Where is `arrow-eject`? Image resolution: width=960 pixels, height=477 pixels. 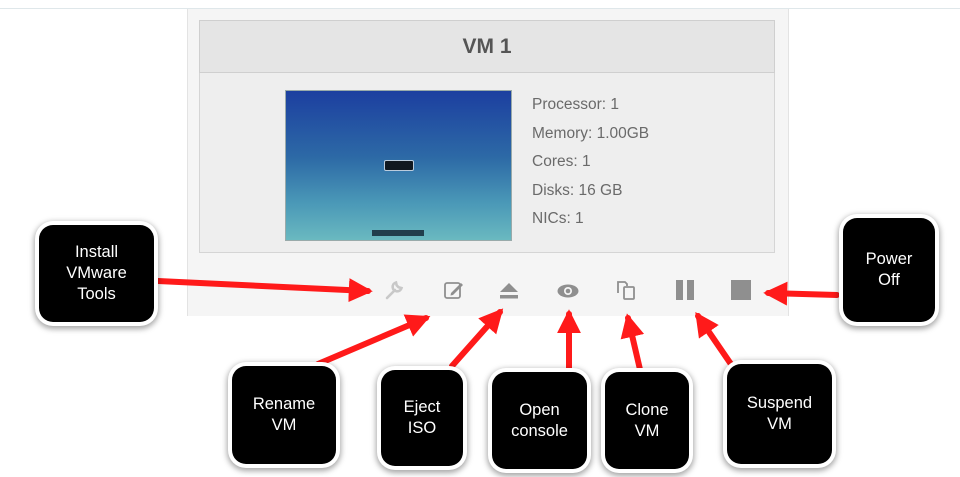
arrow-eject is located at coordinates (476, 338).